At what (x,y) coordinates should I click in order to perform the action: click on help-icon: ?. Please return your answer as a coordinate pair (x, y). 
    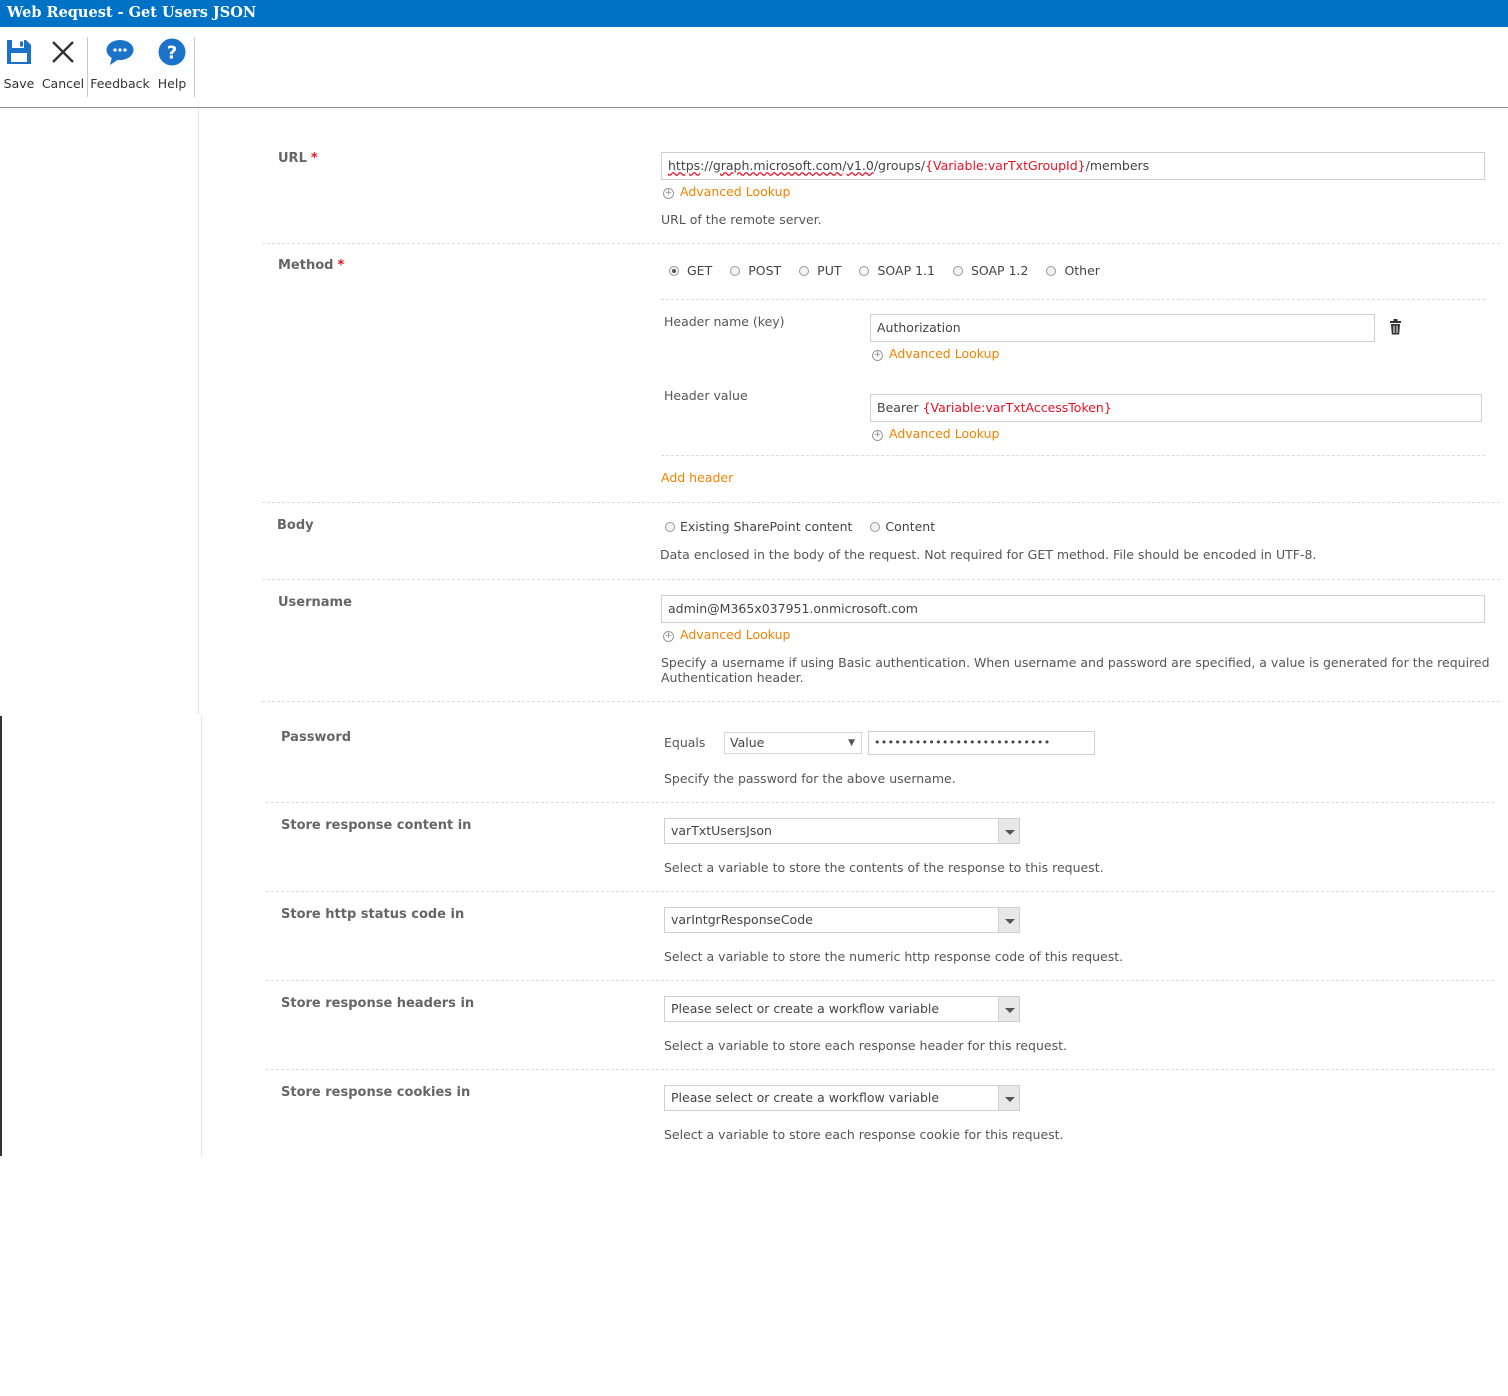
    Looking at the image, I should click on (172, 52).